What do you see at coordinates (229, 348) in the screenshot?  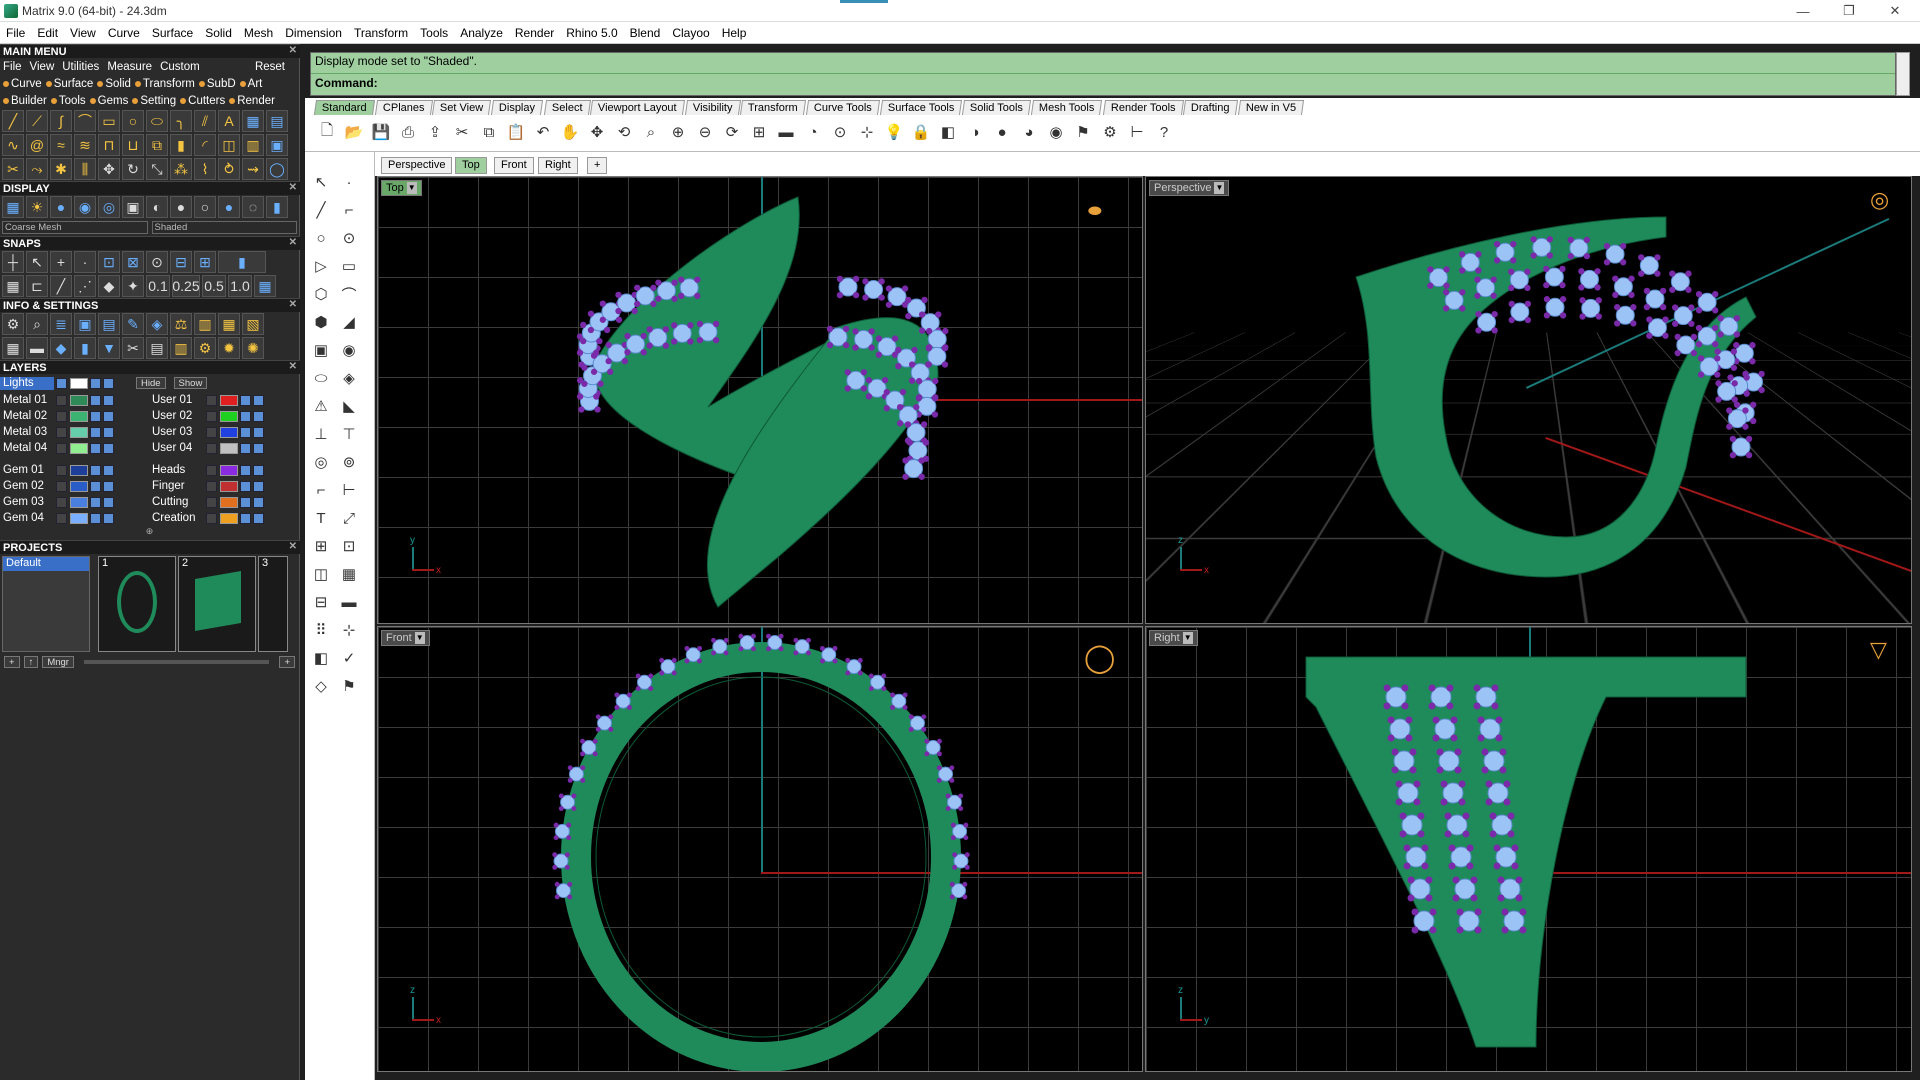 I see `cog-icon: ✹` at bounding box center [229, 348].